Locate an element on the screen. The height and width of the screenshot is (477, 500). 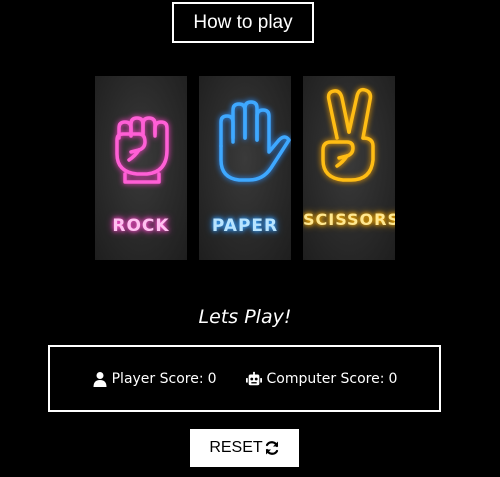
player-score-label: Player Score: is located at coordinates (157, 378).